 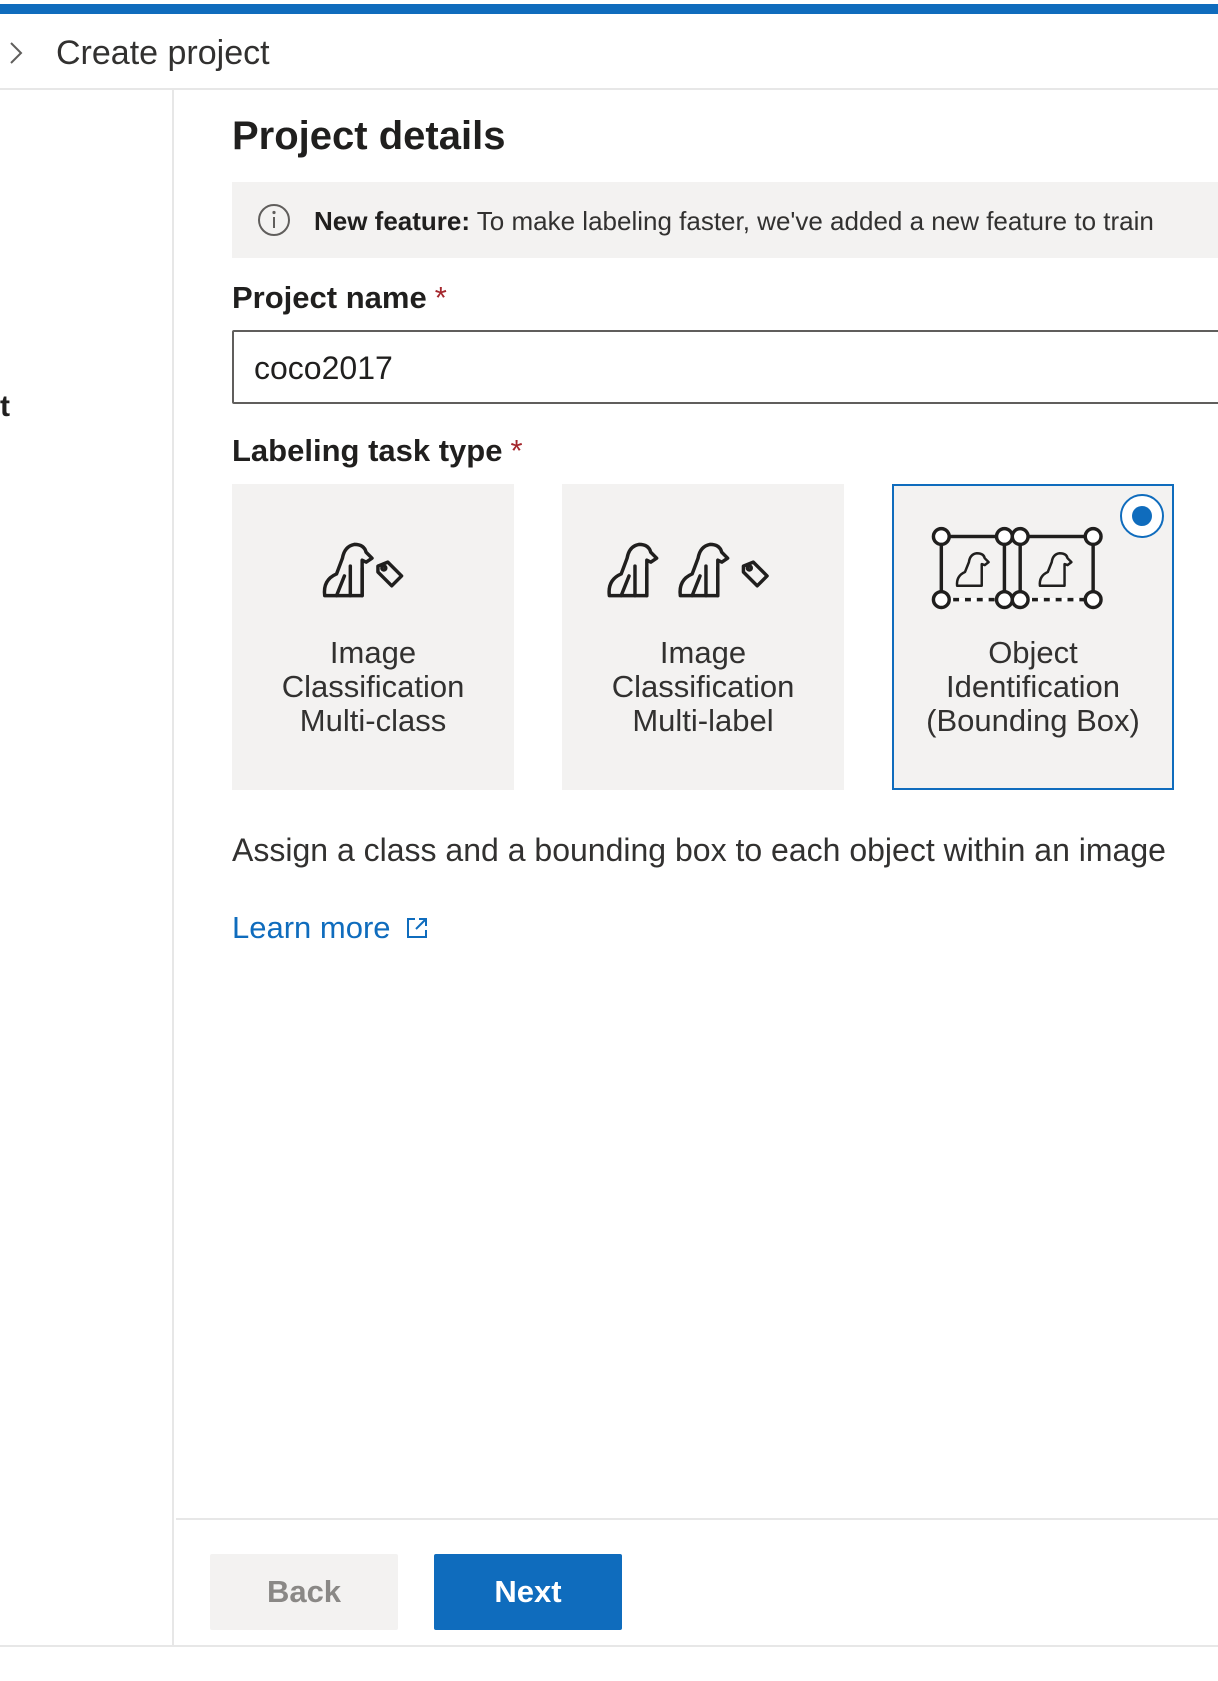 I want to click on back-button: Back, so click(x=304, y=1592).